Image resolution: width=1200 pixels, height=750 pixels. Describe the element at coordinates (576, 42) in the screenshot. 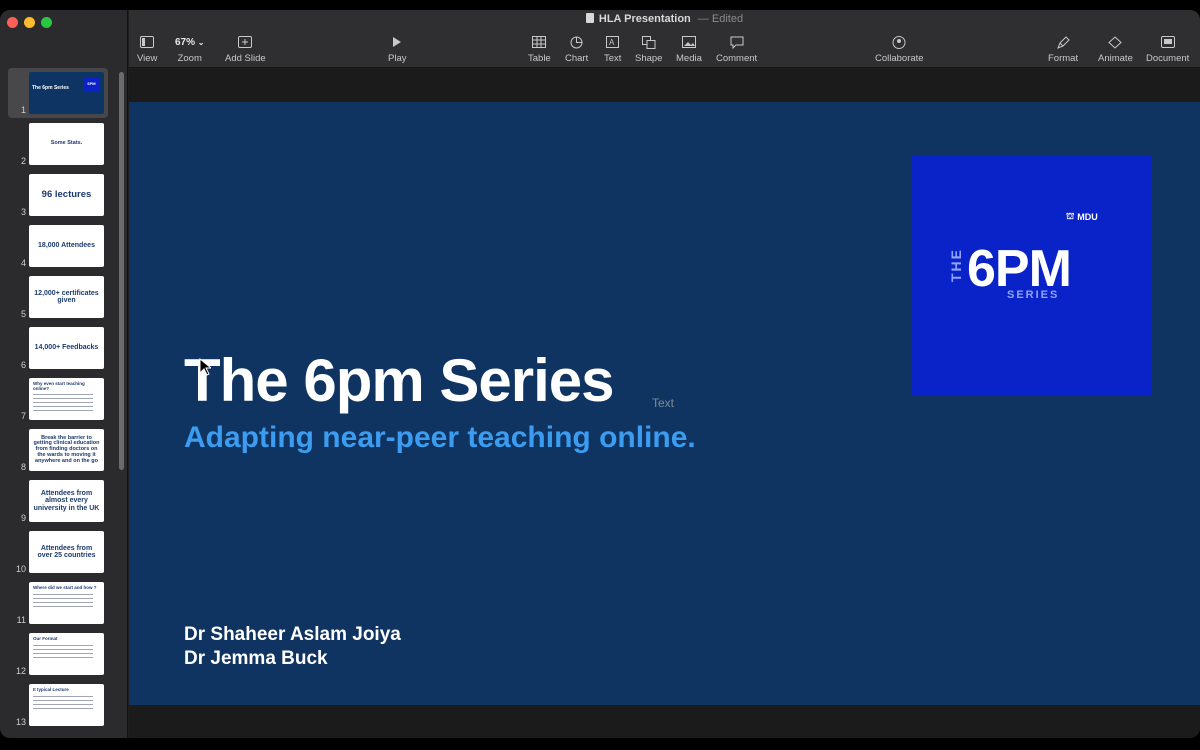

I see `chart-icon` at that location.